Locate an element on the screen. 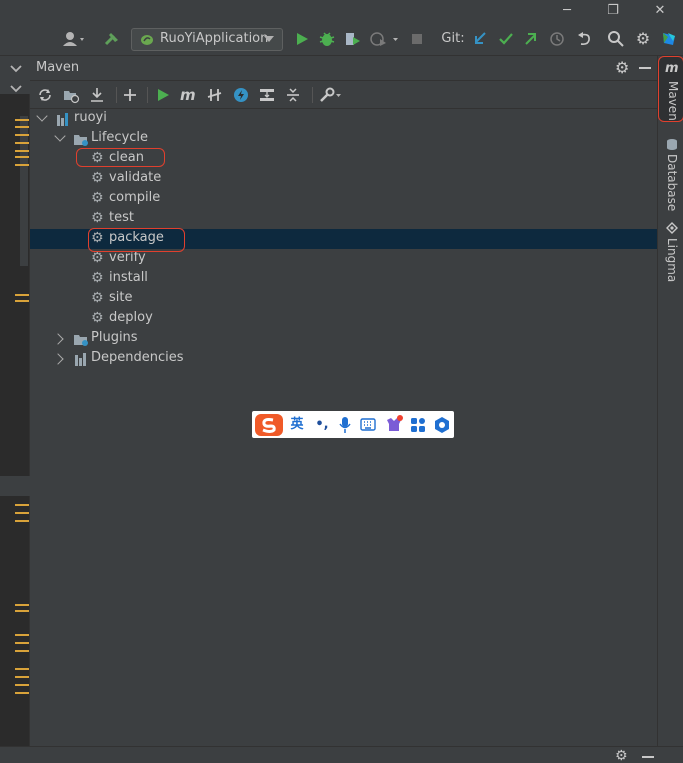  tab-maven: m Maven is located at coordinates (670, 89).